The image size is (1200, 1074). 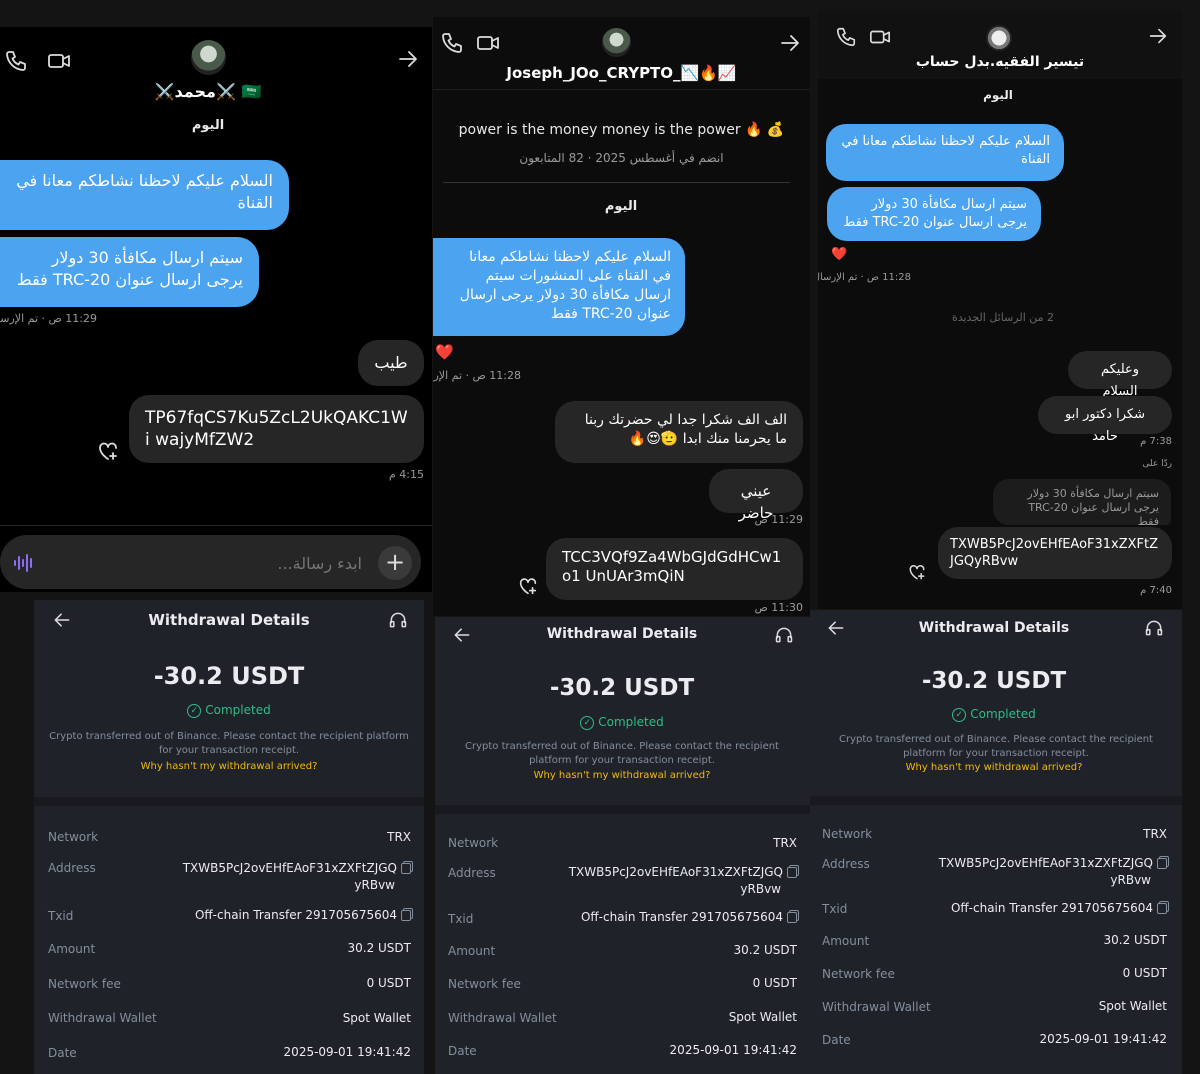 What do you see at coordinates (484, 984) in the screenshot?
I see `fee-label: Network fee` at bounding box center [484, 984].